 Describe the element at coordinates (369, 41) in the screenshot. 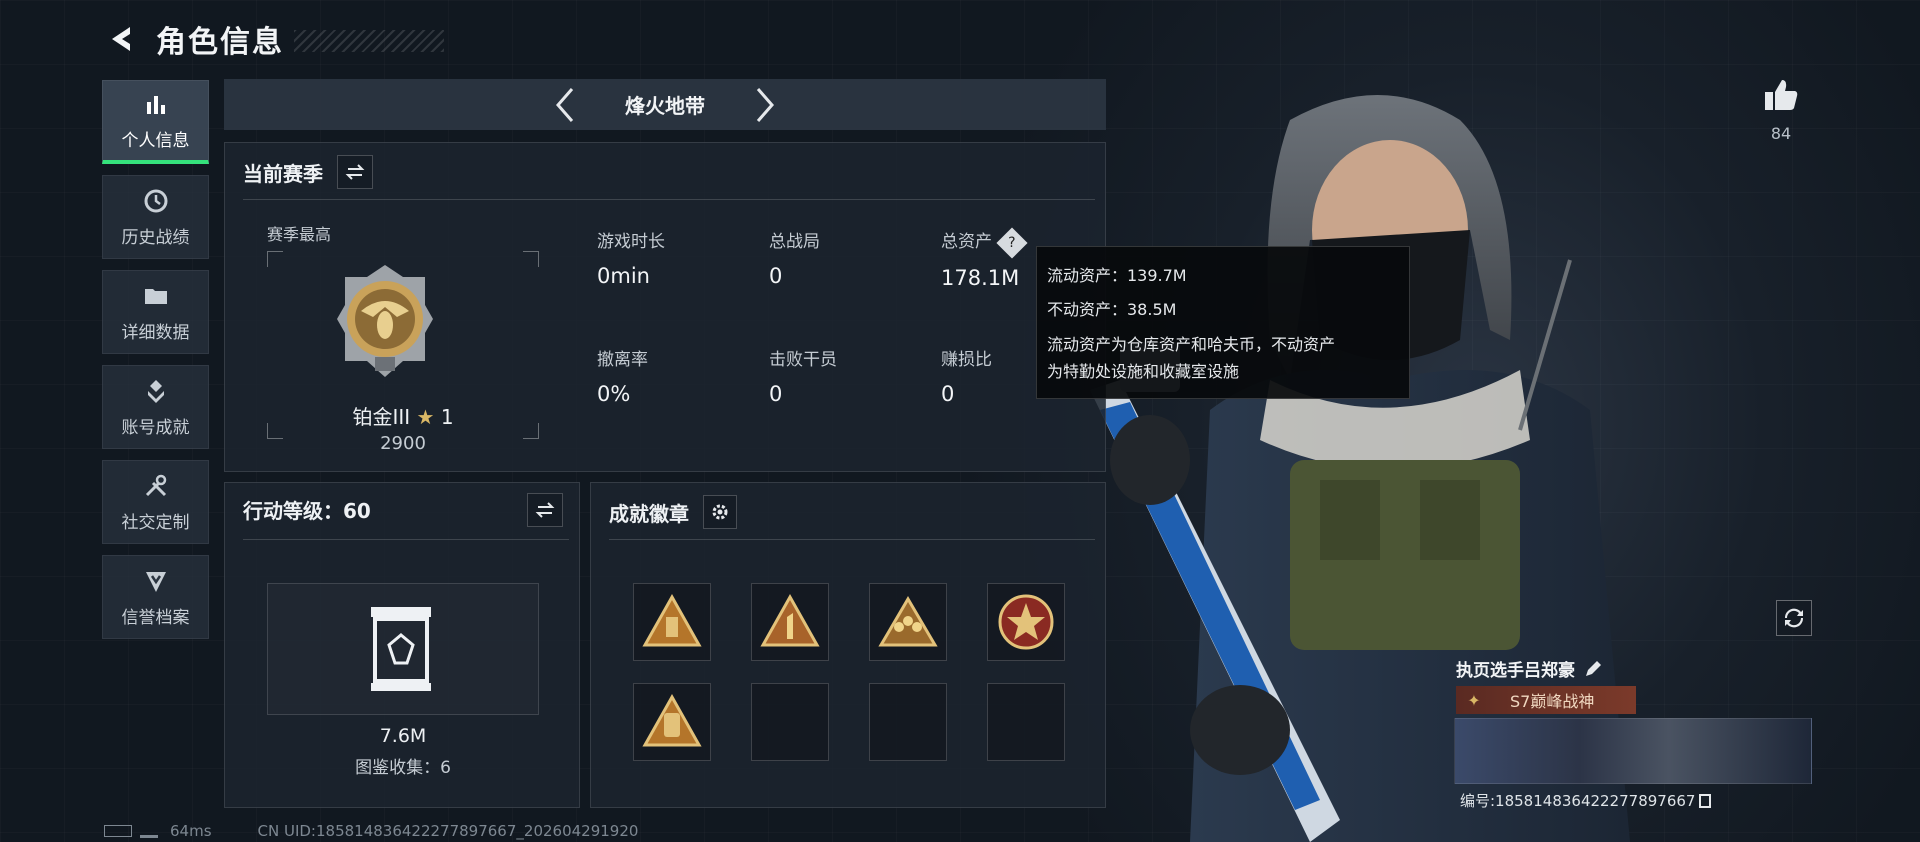

I see `title-decoration` at that location.